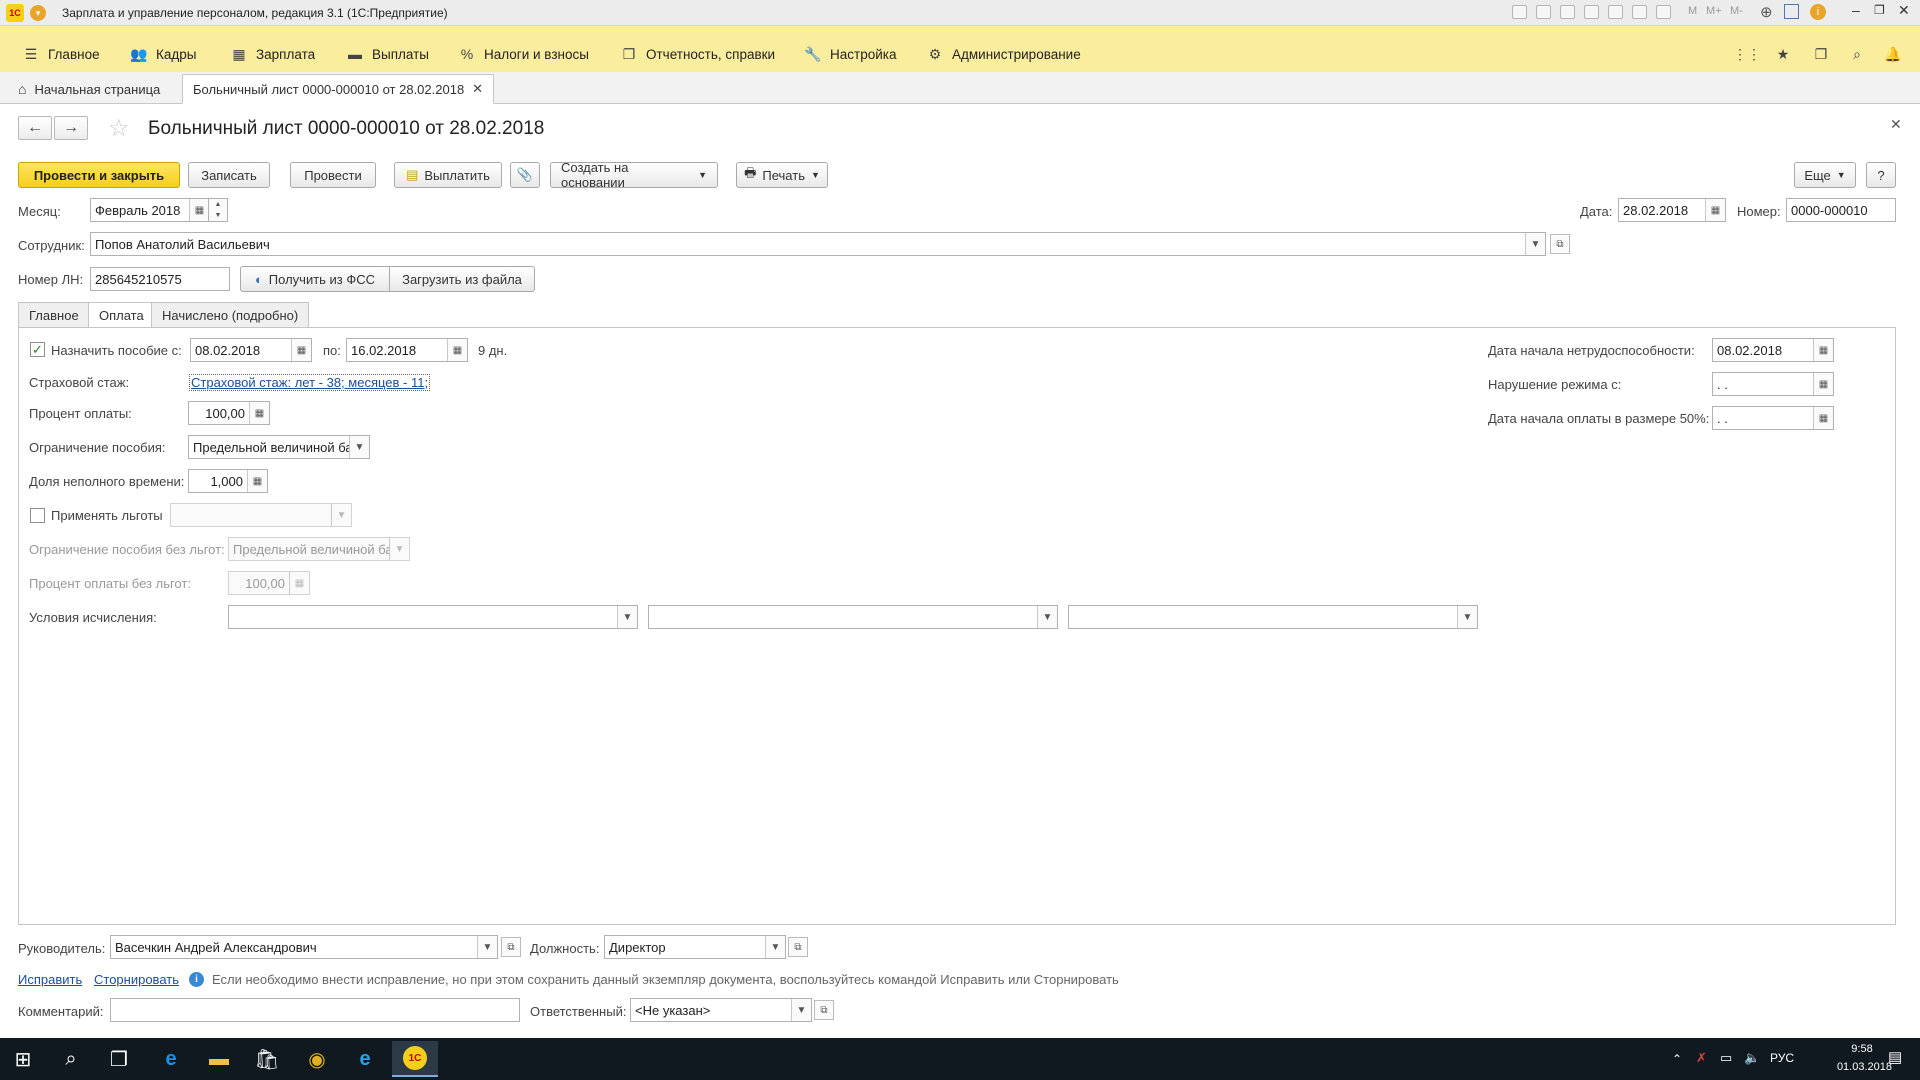 The height and width of the screenshot is (1080, 1920). What do you see at coordinates (315, 279) in the screenshot?
I see `get-from-fss-button: ◐ Получить из ФСС` at bounding box center [315, 279].